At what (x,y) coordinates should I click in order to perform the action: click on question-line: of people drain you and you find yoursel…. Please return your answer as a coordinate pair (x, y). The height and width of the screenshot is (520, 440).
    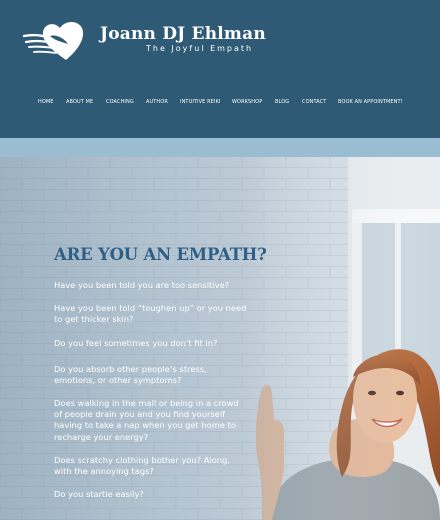
    Looking at the image, I should click on (140, 414).